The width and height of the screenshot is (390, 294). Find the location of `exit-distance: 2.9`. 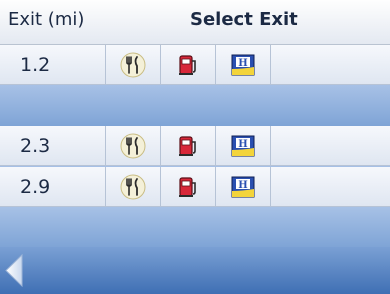

exit-distance: 2.9 is located at coordinates (53, 187).